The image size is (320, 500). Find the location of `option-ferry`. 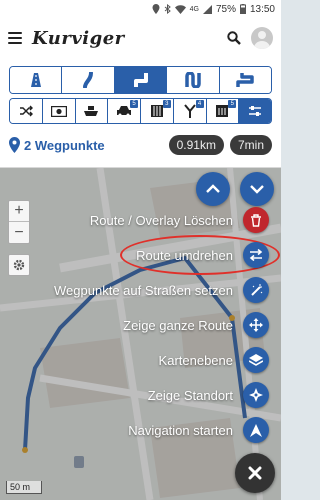

option-ferry is located at coordinates (92, 111).